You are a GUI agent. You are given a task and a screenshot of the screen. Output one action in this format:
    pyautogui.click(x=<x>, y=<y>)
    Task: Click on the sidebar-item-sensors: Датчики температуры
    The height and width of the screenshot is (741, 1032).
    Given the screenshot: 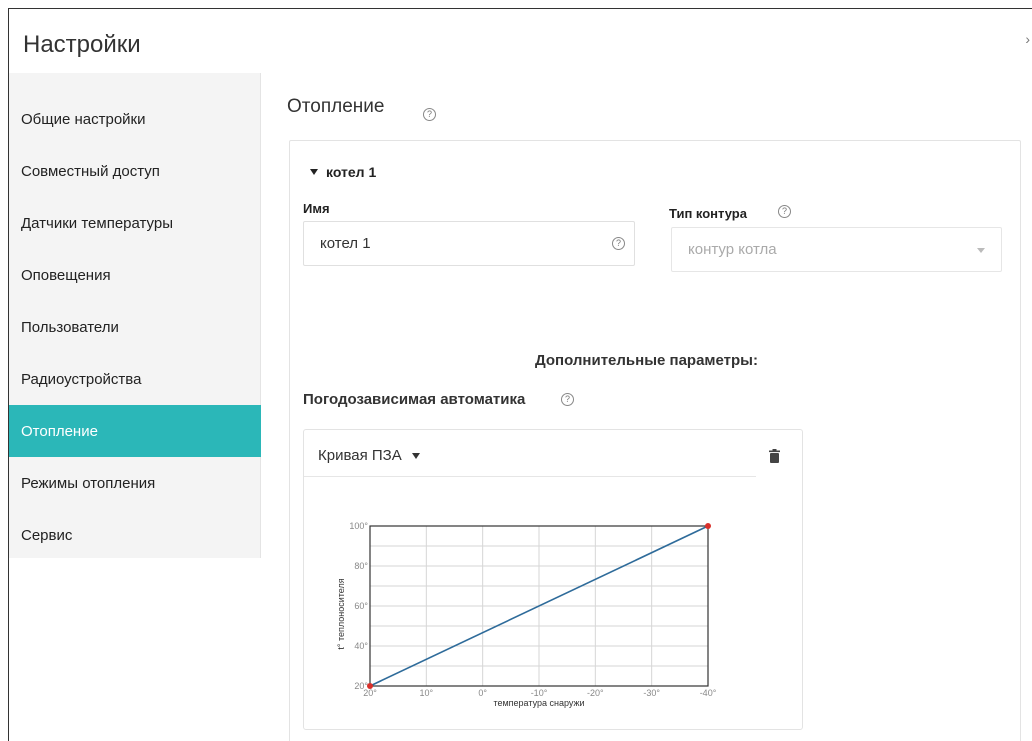 What is the action you would take?
    pyautogui.click(x=135, y=223)
    